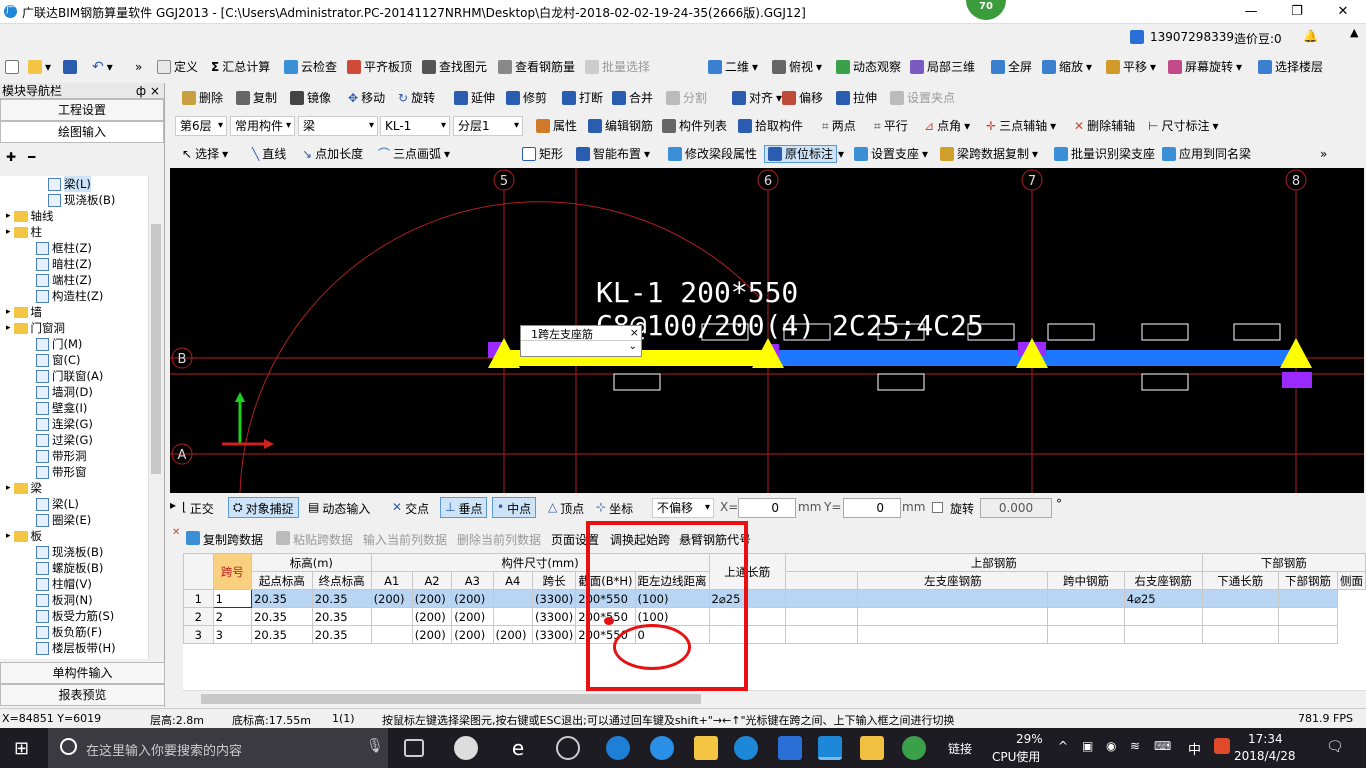 Image resolution: width=1366 pixels, height=768 pixels. Describe the element at coordinates (262, 126) in the screenshot. I see `category-select: 常用构件` at that location.